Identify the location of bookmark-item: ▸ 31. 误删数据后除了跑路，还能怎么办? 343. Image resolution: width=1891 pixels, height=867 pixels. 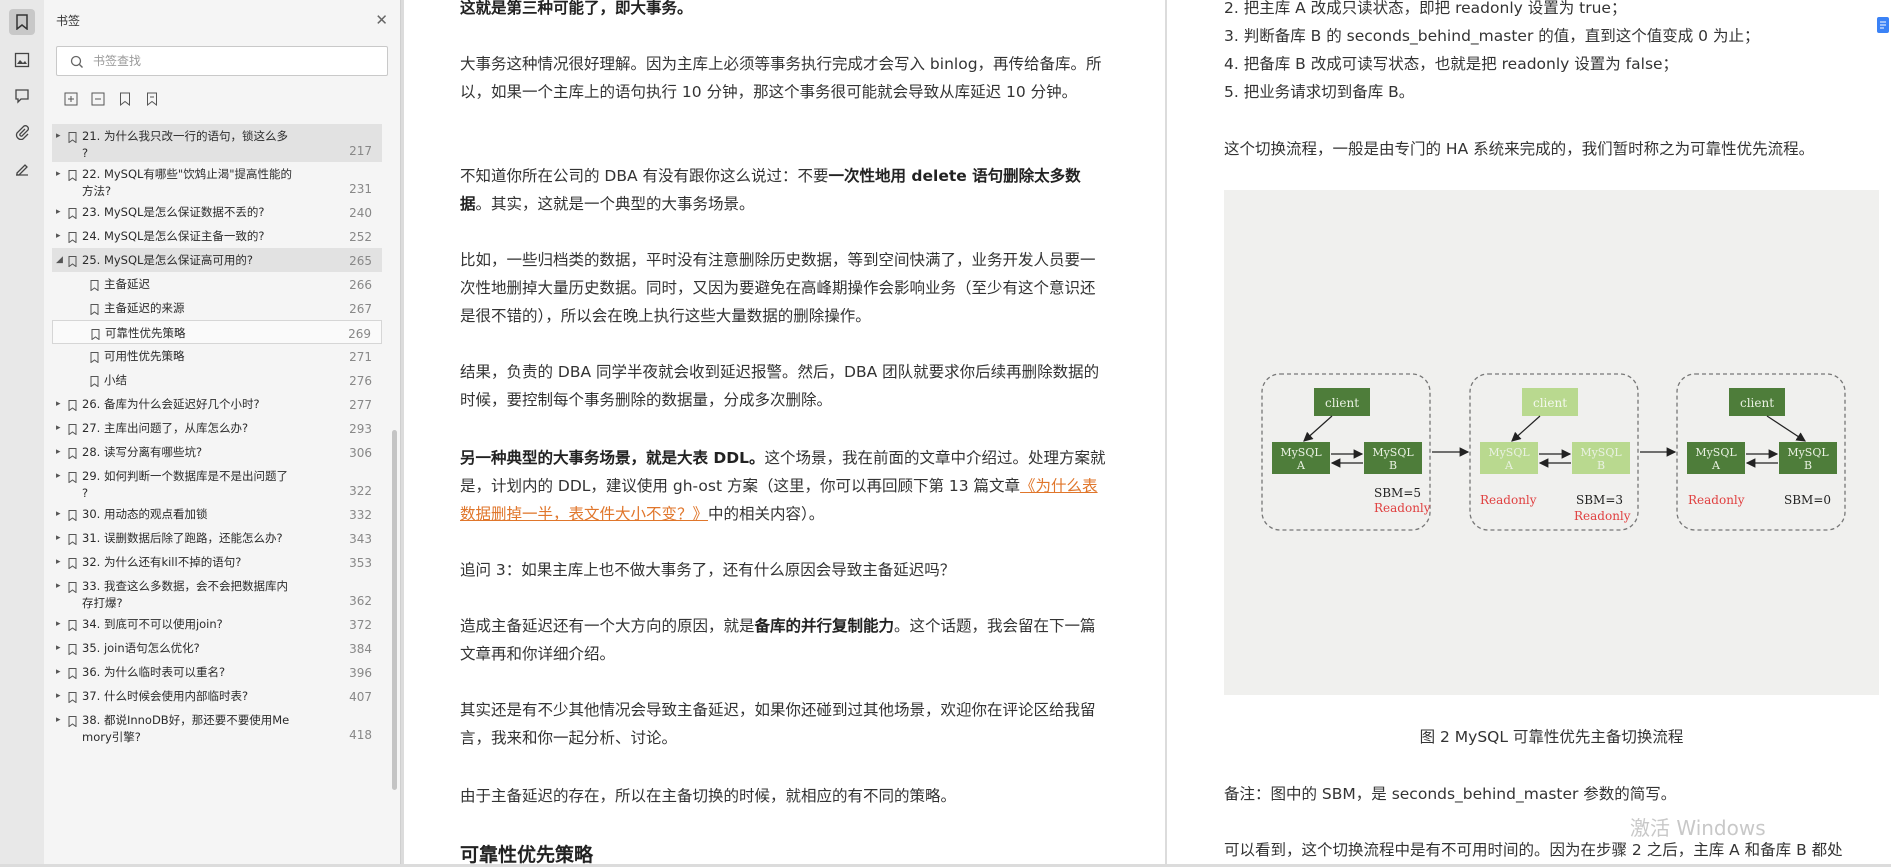
(217, 538).